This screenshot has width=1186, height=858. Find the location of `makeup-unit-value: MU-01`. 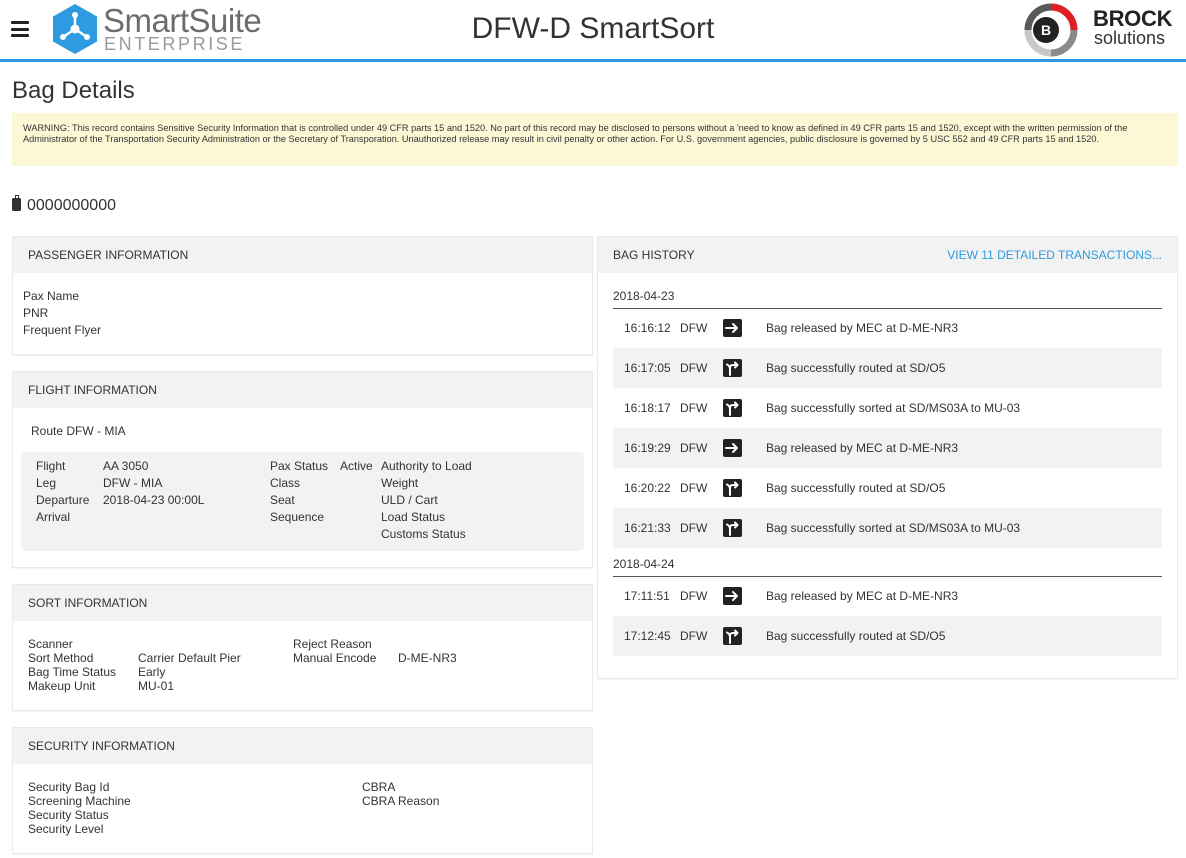

makeup-unit-value: MU-01 is located at coordinates (156, 686).